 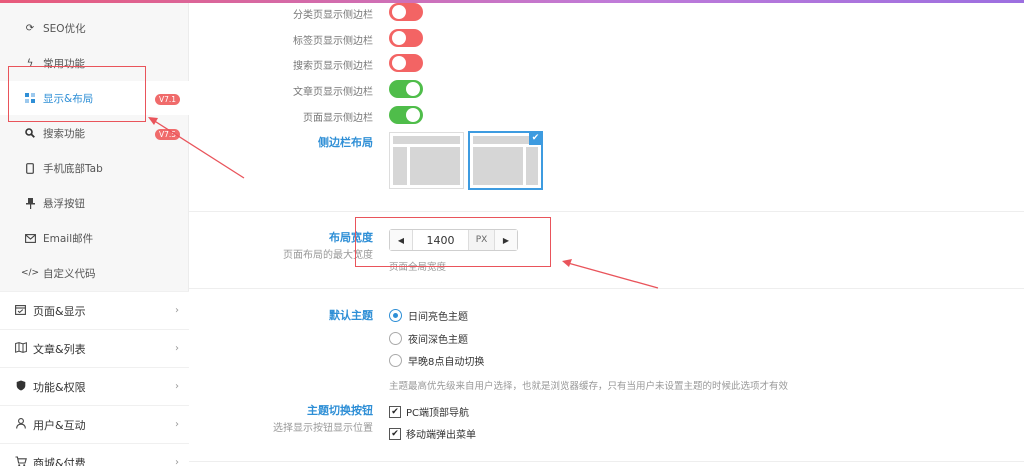 I want to click on toggle-label: 文章页显示侧边栏, so click(x=333, y=92).